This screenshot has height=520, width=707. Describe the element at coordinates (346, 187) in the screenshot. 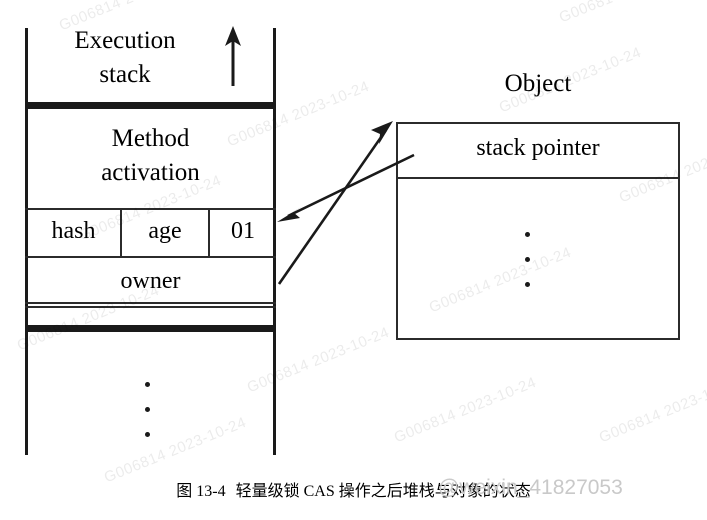

I see `stack-pointer-to-lock-record-arrow` at that location.